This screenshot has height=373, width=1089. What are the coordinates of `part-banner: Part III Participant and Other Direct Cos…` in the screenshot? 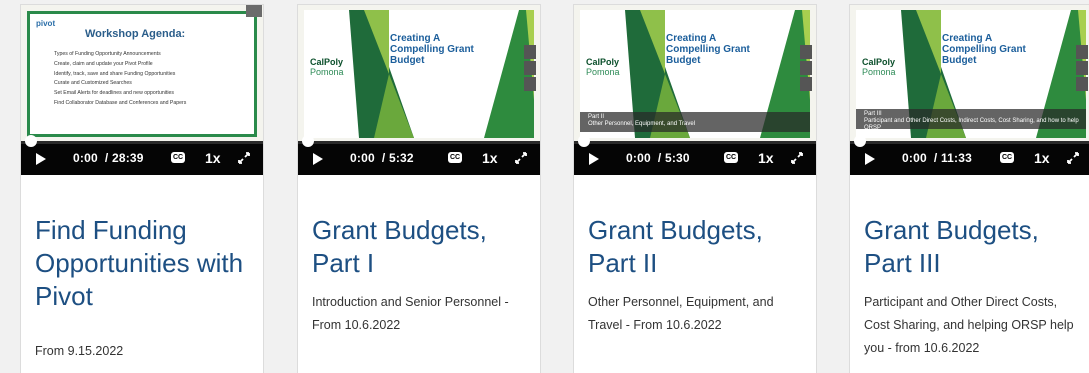 It's located at (971, 120).